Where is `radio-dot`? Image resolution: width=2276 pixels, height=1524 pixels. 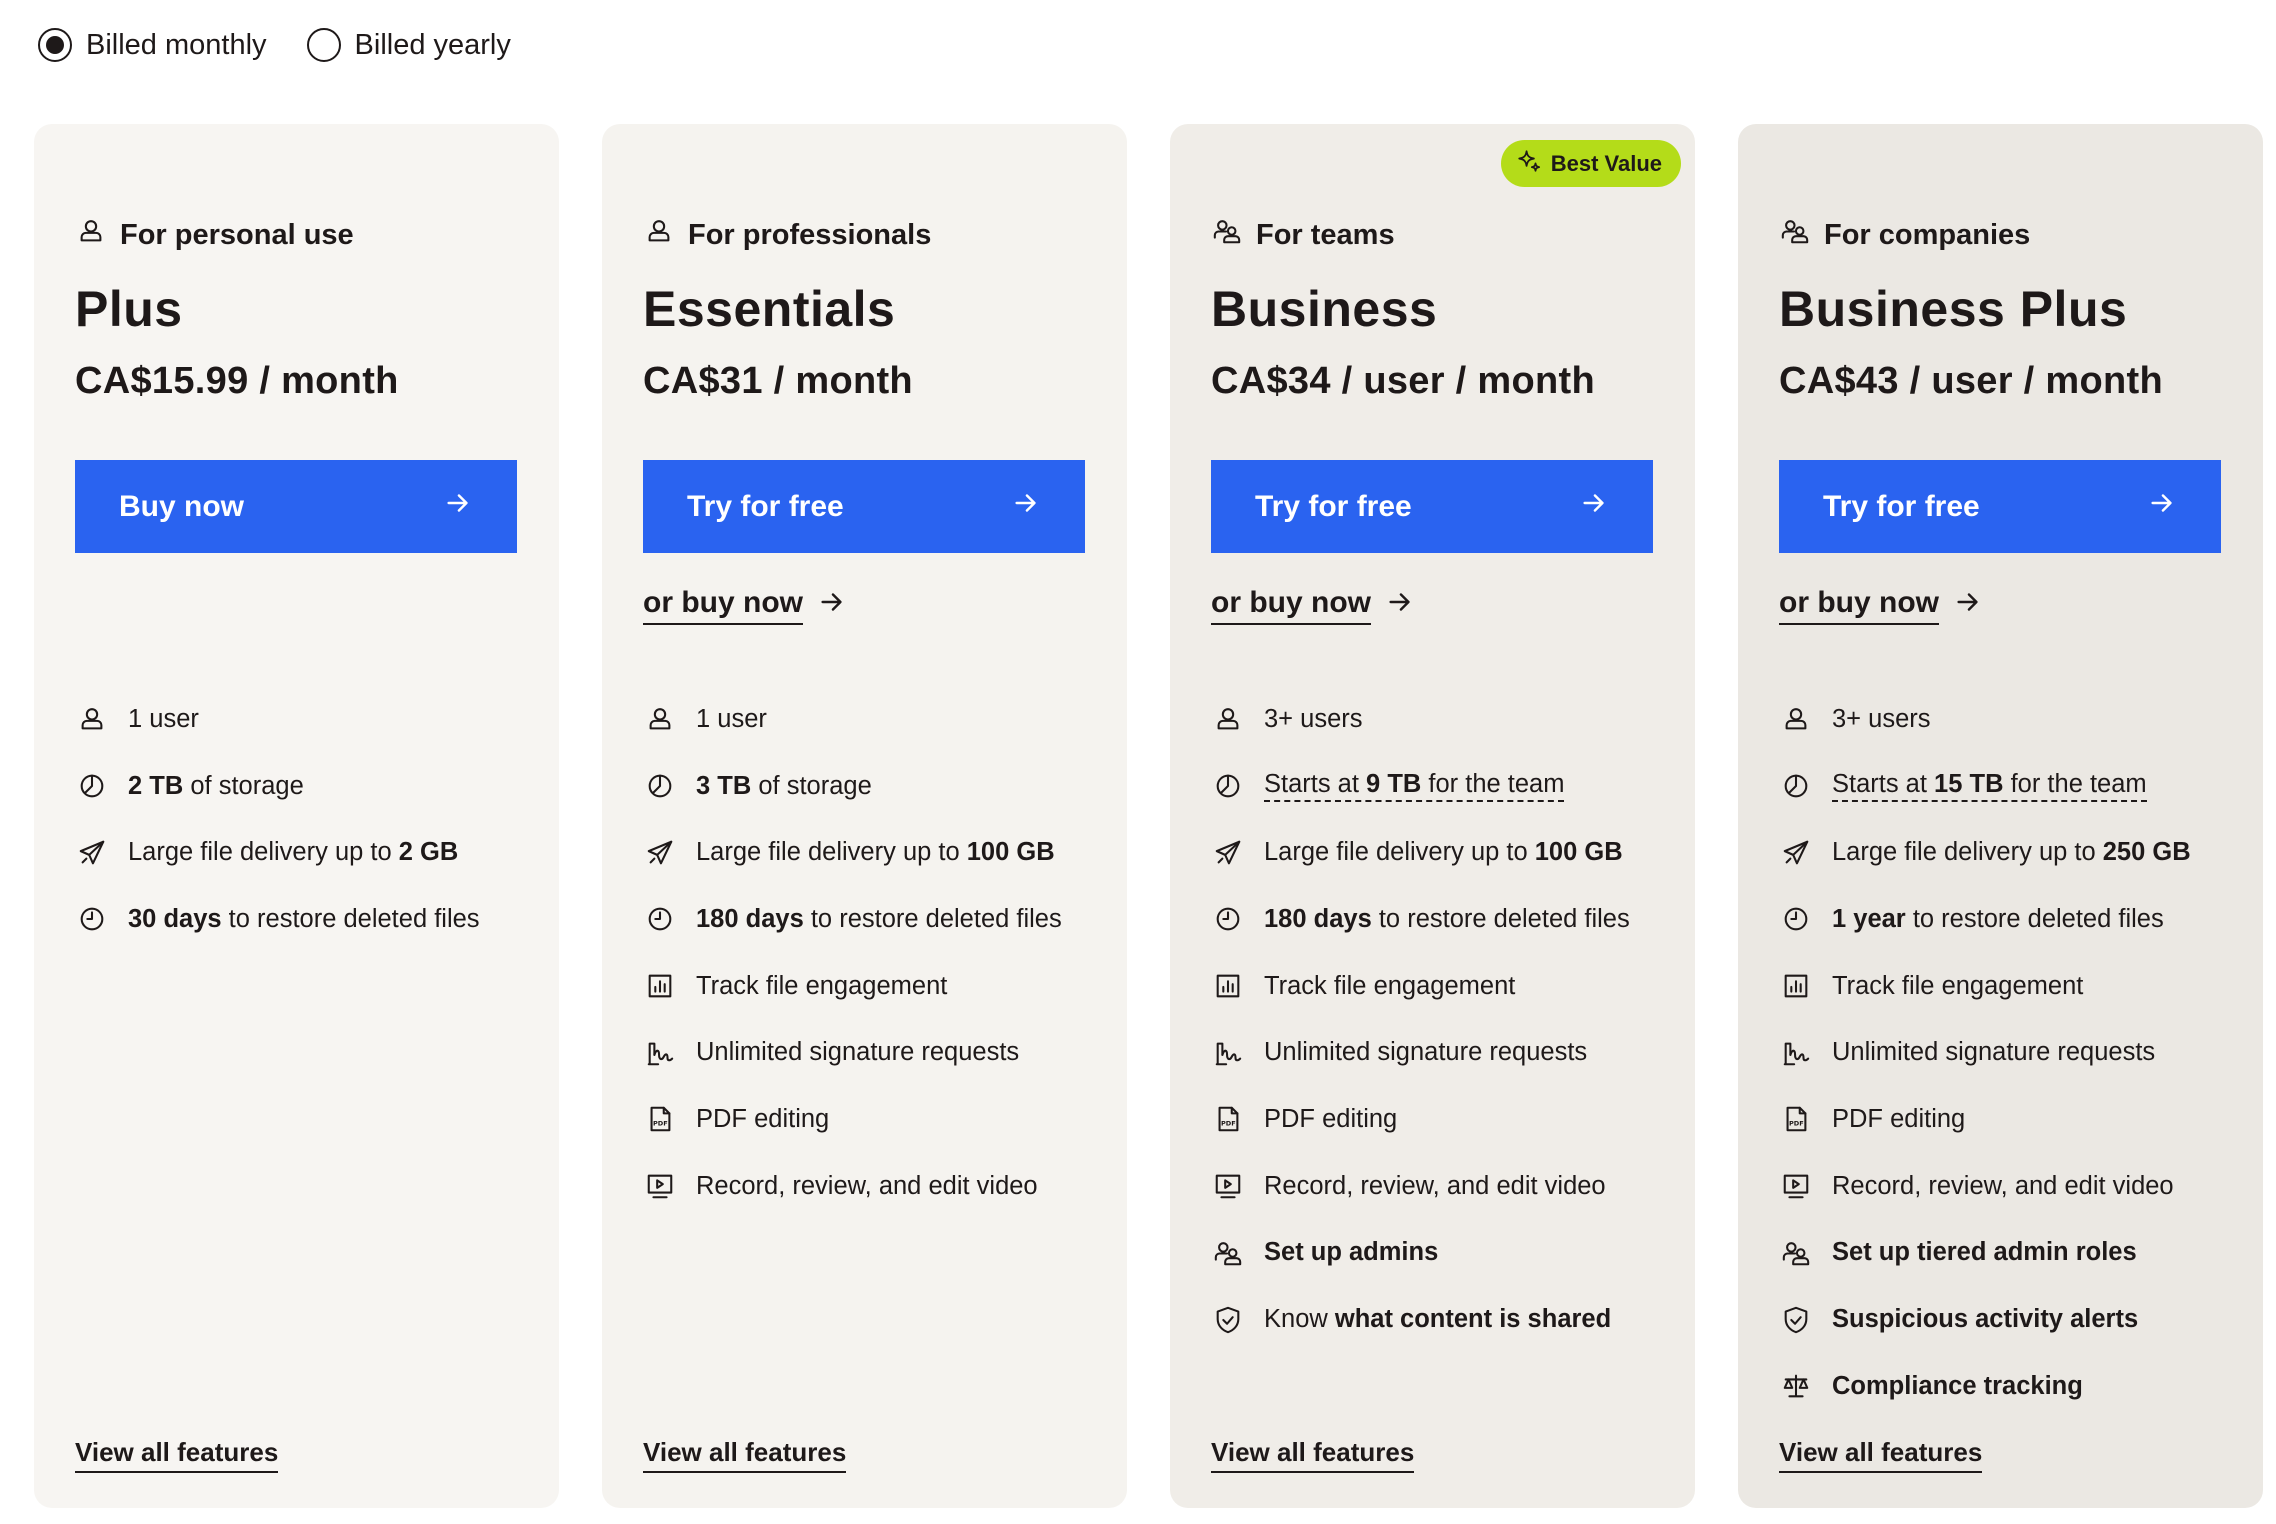
radio-dot is located at coordinates (55, 45).